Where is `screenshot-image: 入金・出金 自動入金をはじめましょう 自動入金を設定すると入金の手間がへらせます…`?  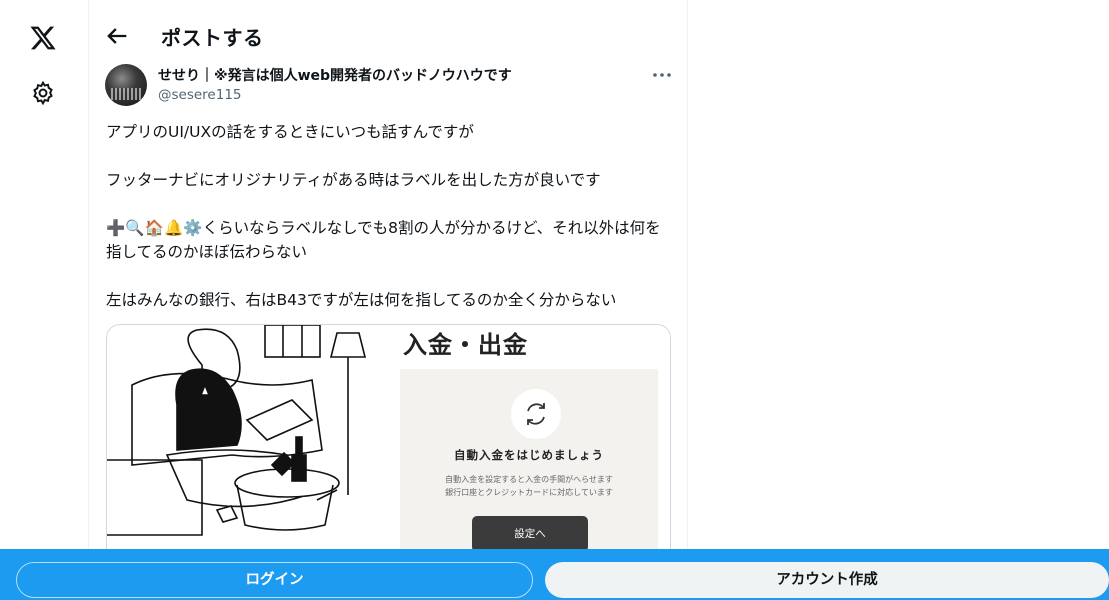
screenshot-image: 入金・出金 自動入金をはじめましょう 自動入金を設定すると入金の手間がへらせます… is located at coordinates (533, 444).